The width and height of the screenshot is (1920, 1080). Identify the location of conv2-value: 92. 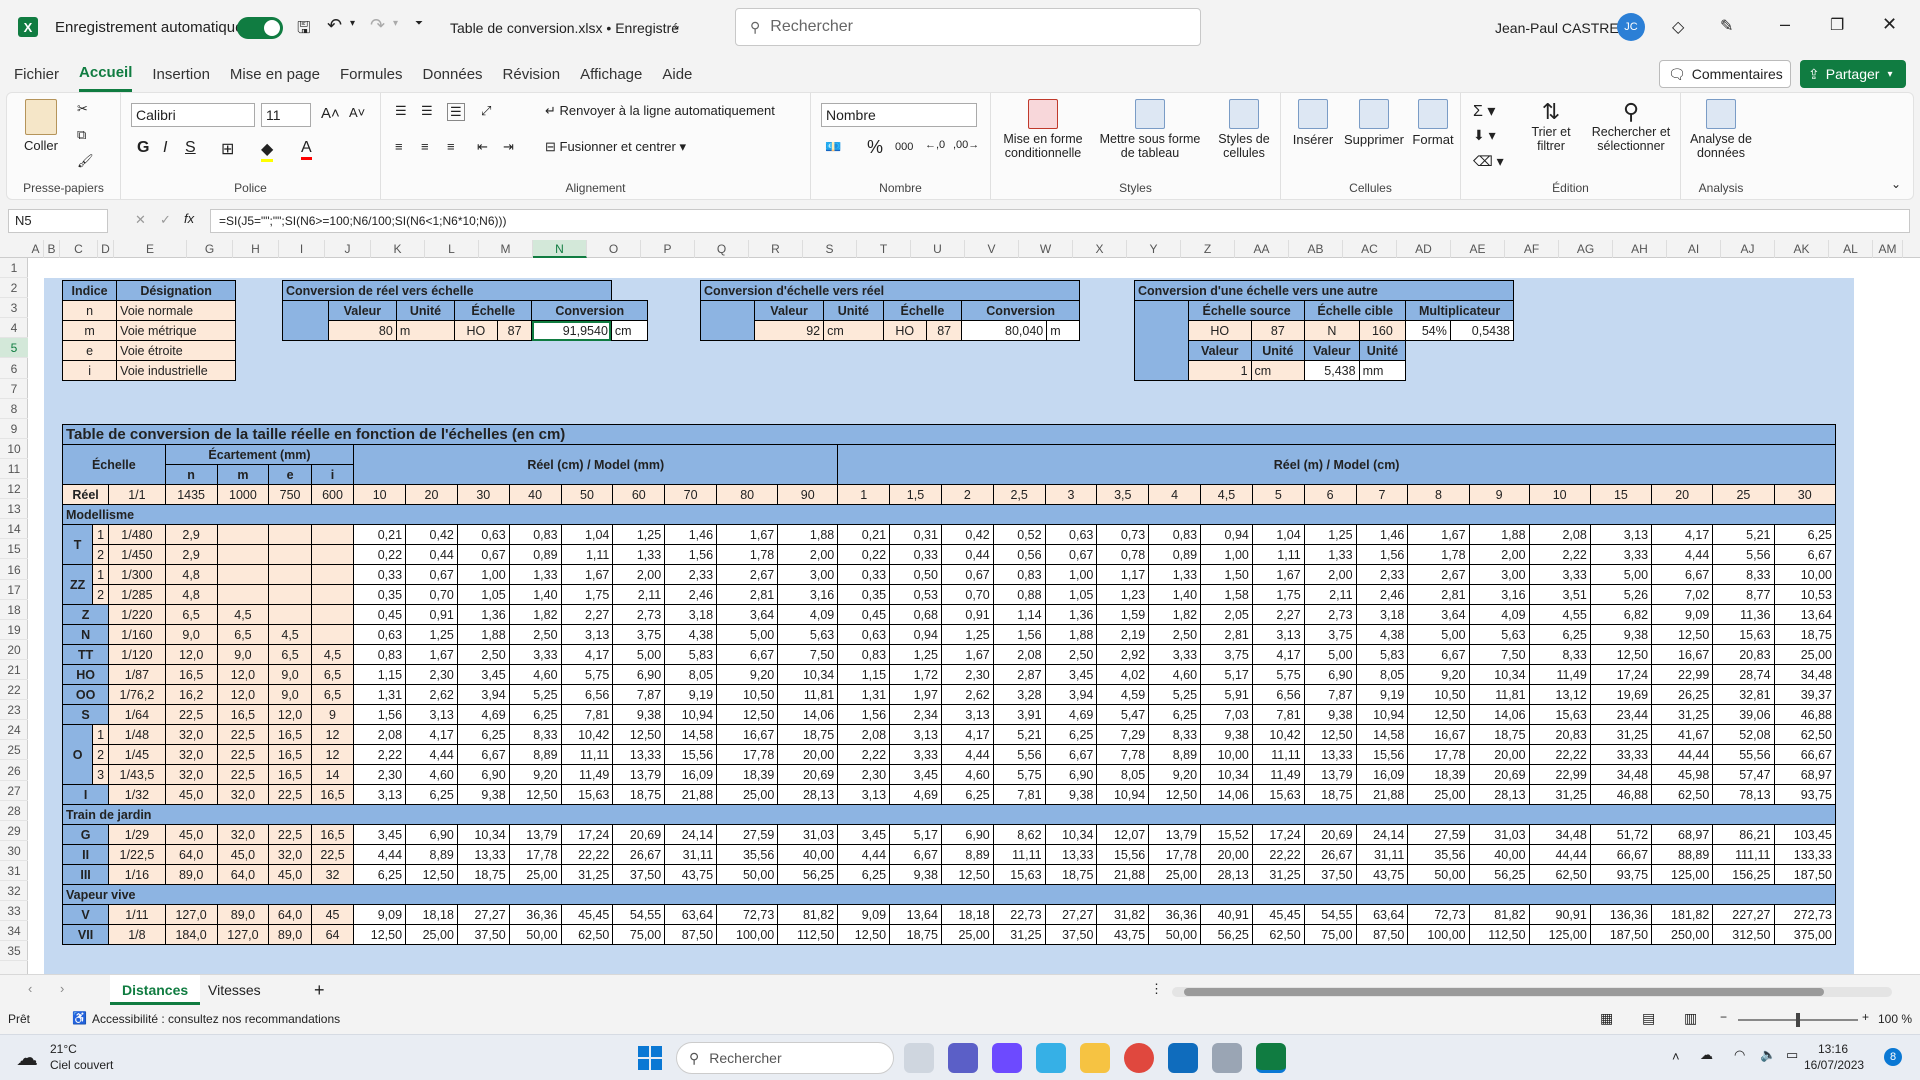
(789, 330).